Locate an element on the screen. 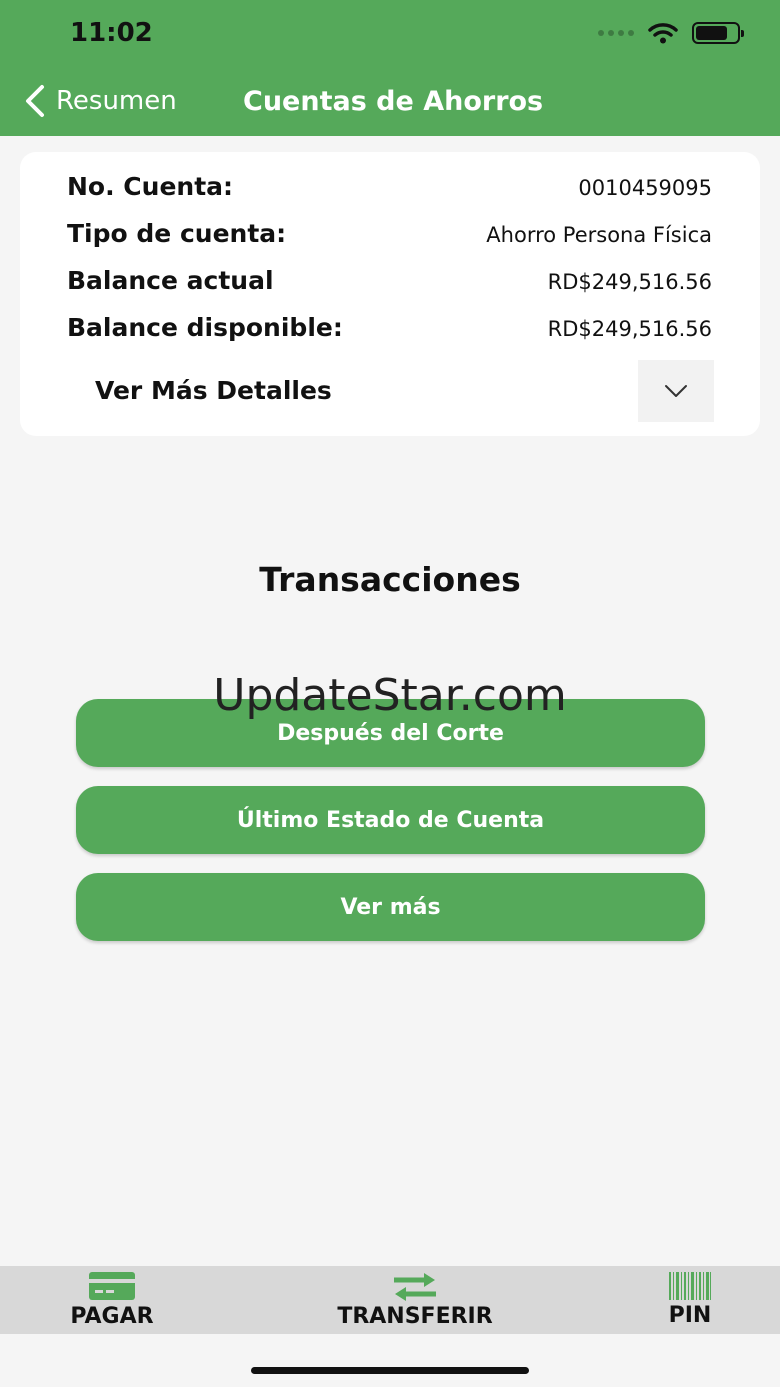 This screenshot has width=780, height=1387. transfer-arrows-icon is located at coordinates (415, 1287).